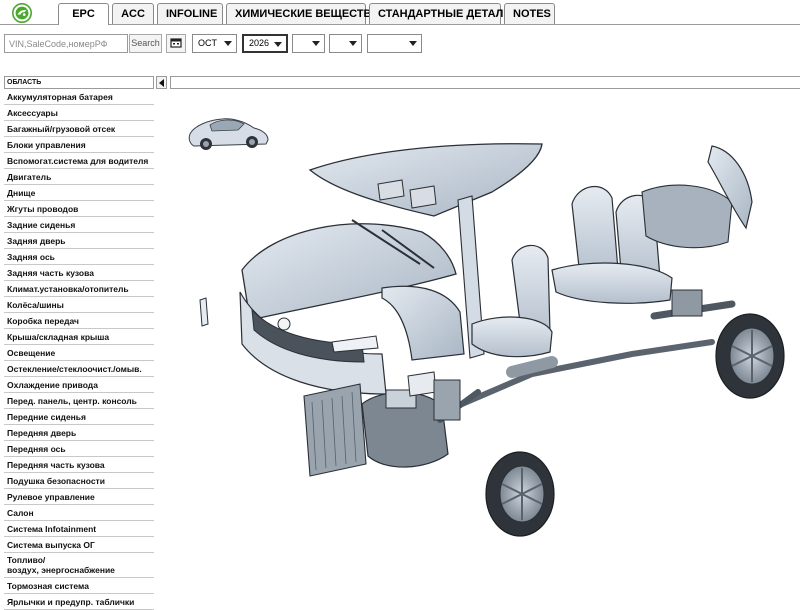 The height and width of the screenshot is (610, 800). What do you see at coordinates (79, 513) in the screenshot?
I see `area-item: Салон` at bounding box center [79, 513].